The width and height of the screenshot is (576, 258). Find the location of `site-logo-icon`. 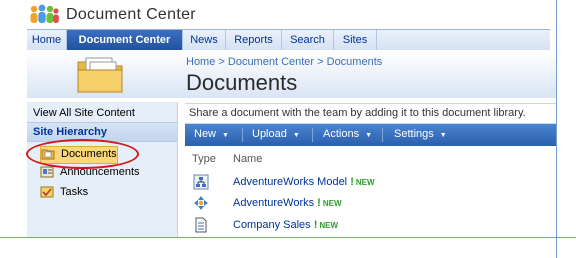

site-logo-icon is located at coordinates (44, 13).